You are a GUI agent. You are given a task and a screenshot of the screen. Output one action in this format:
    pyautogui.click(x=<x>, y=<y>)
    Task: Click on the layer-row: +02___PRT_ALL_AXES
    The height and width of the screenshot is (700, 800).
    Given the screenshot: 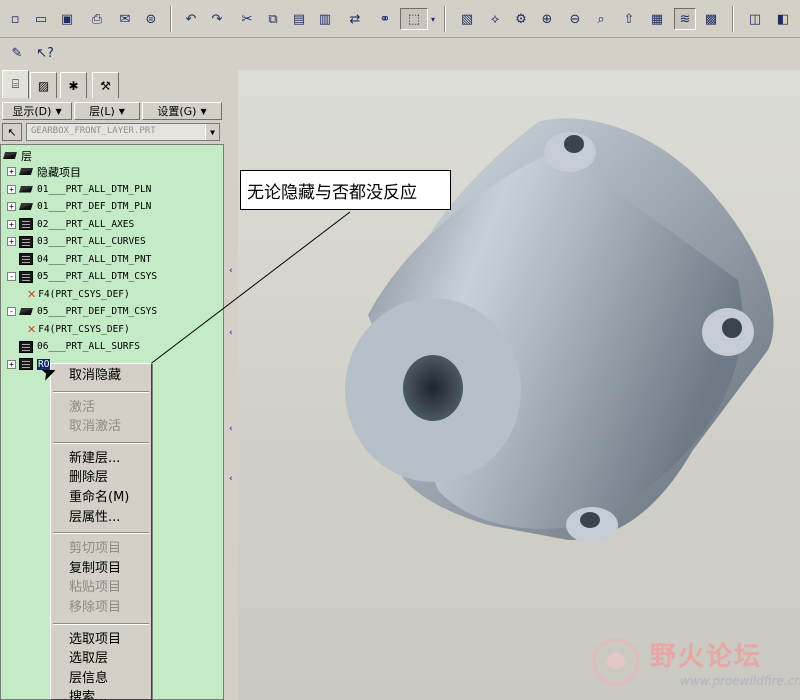 What is the action you would take?
    pyautogui.click(x=70, y=224)
    